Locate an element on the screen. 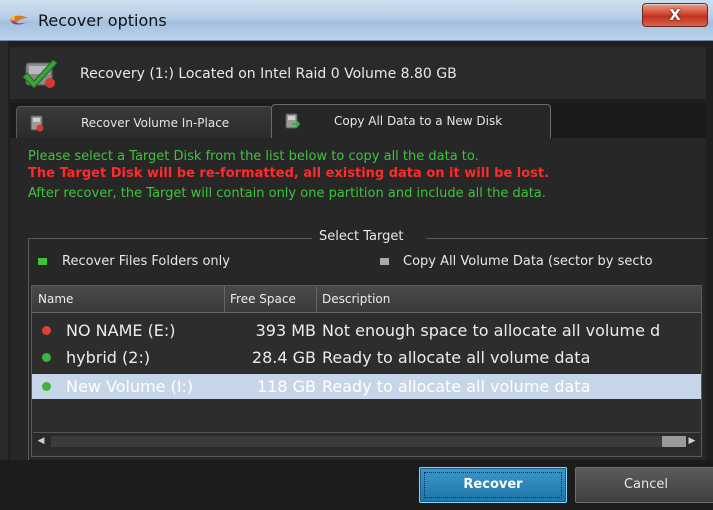  recover-files-option-indicator is located at coordinates (42, 261).